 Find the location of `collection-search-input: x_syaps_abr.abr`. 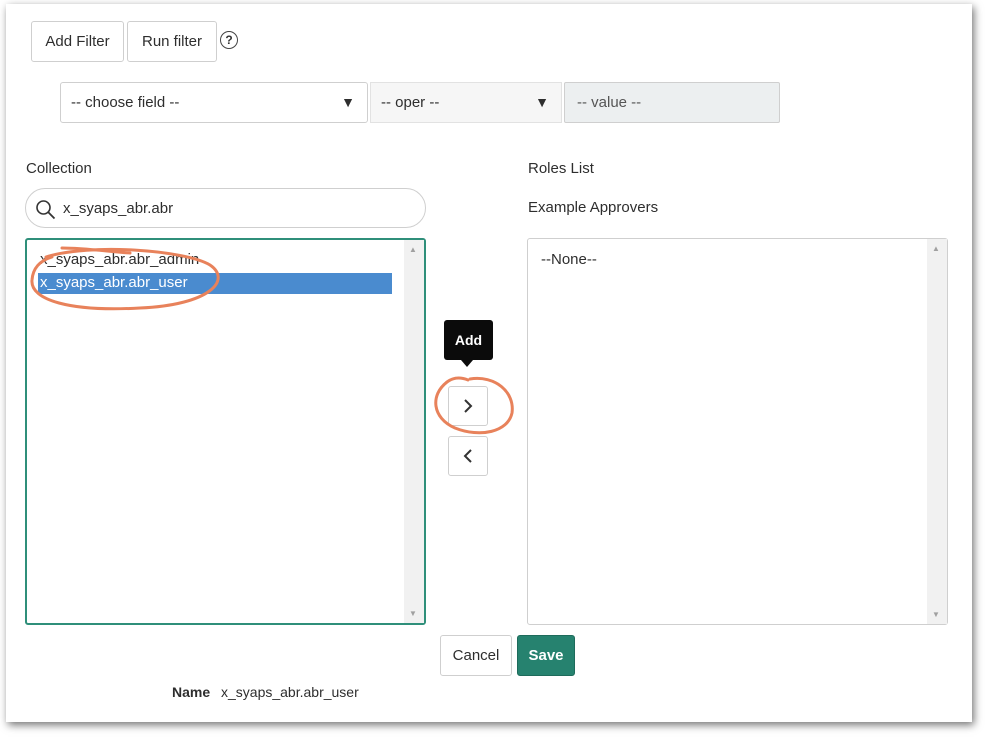

collection-search-input: x_syaps_abr.abr is located at coordinates (225, 208).